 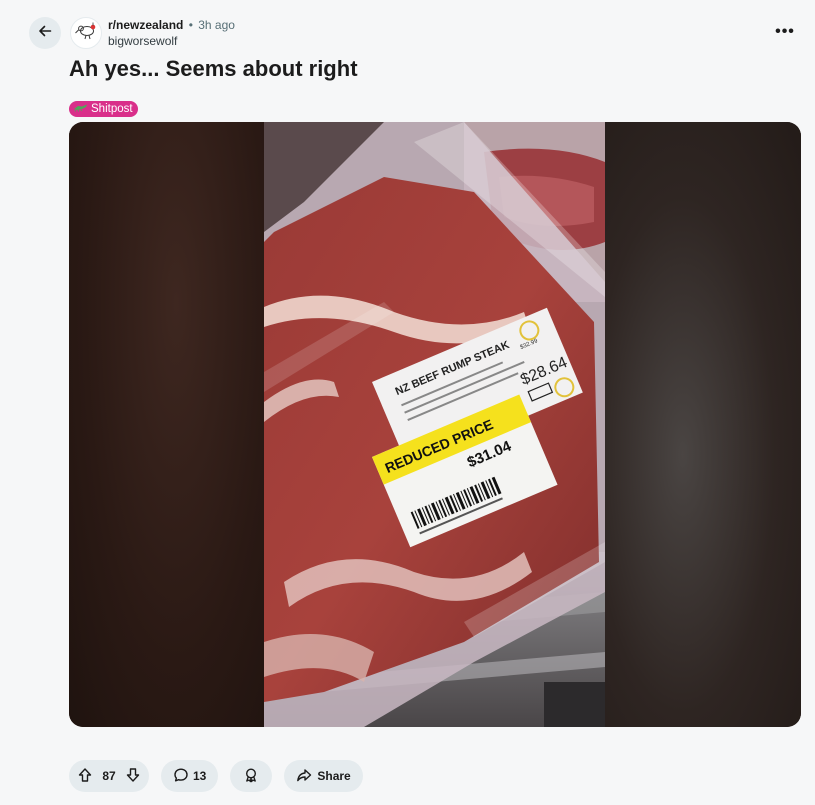 I want to click on post-flair: Shitpost, so click(x=103, y=109).